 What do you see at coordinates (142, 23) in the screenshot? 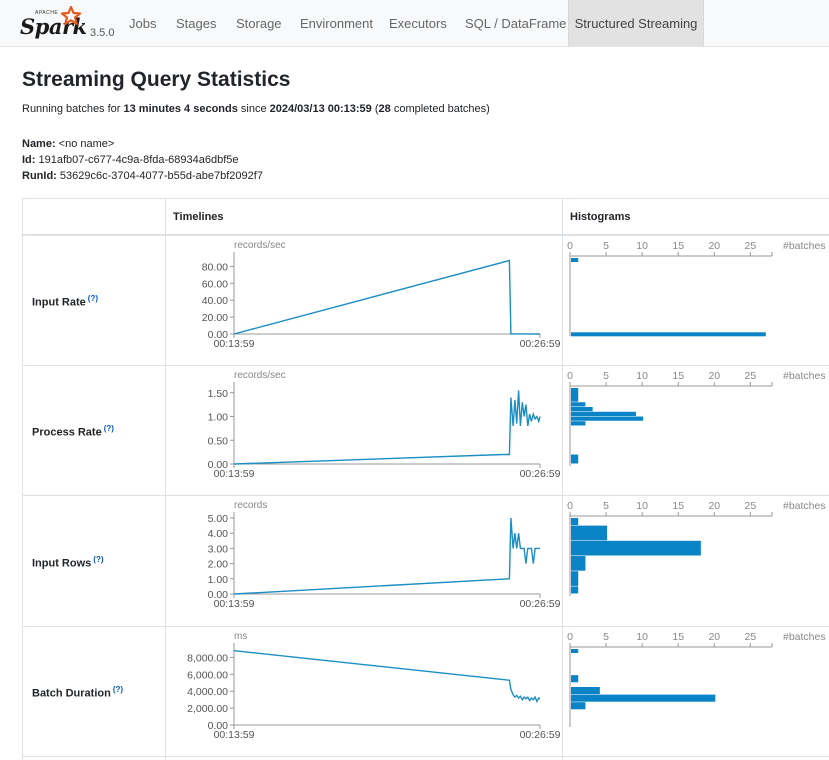
I see `nav-tab-jobs: Jobs` at bounding box center [142, 23].